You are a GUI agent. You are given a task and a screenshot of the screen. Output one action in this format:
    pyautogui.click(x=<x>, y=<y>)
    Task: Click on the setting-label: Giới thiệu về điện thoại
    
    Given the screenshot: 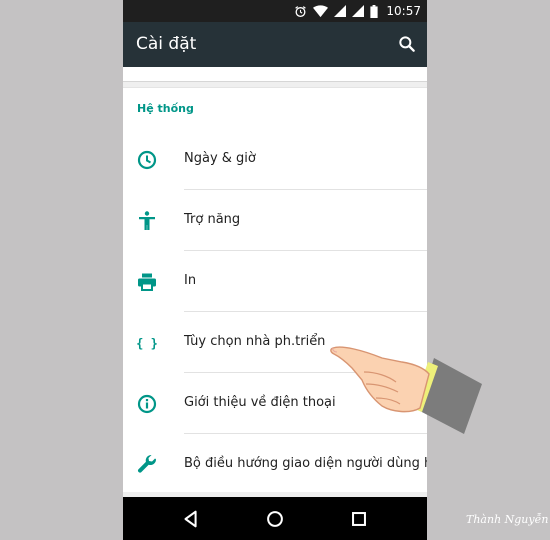 What is the action you would take?
    pyautogui.click(x=260, y=402)
    